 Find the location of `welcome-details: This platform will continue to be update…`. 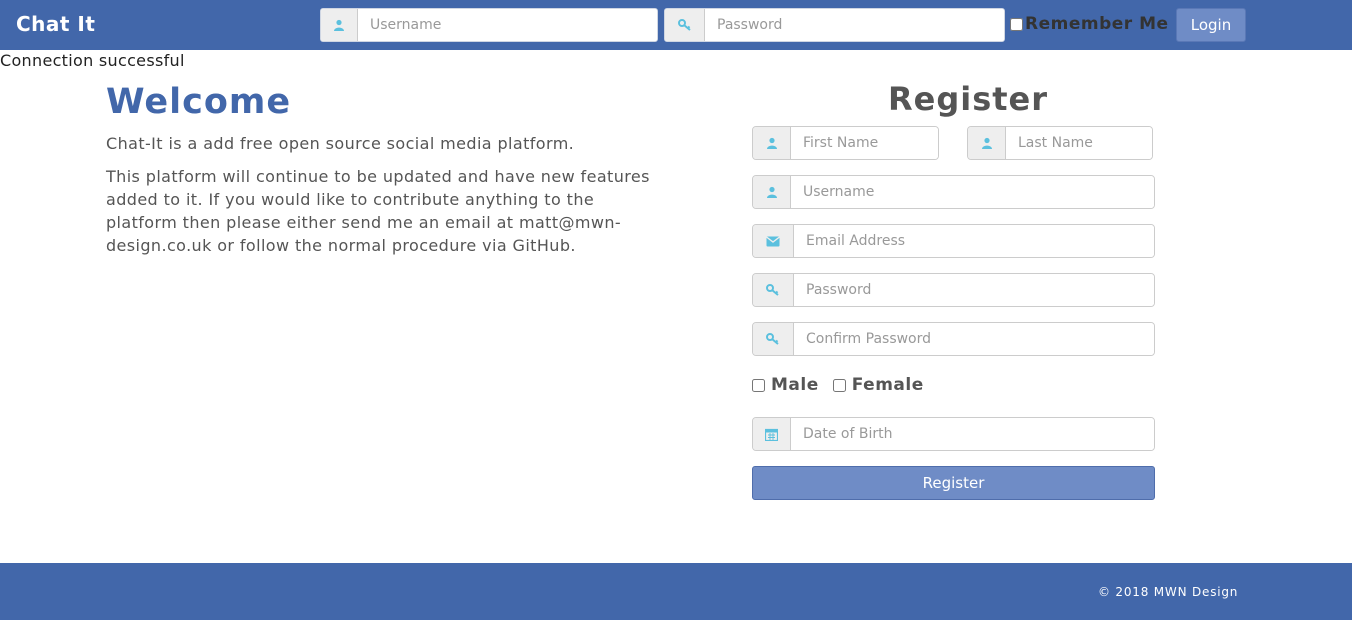

welcome-details: This platform will continue to be update… is located at coordinates (378, 211).